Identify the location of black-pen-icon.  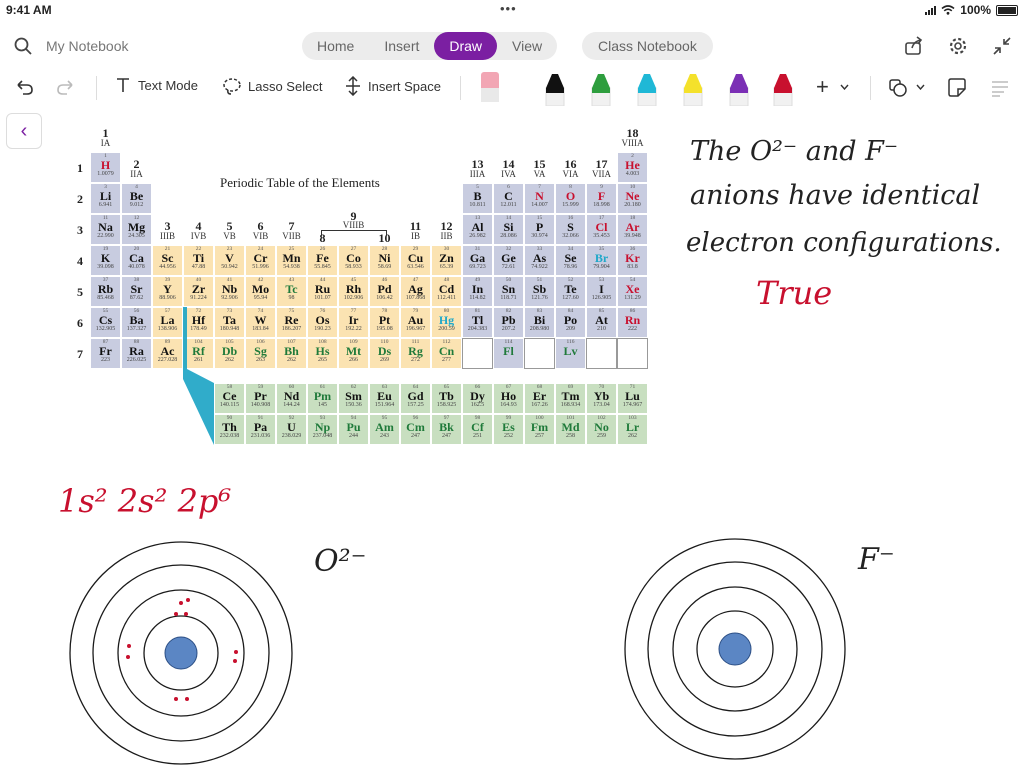
(555, 90).